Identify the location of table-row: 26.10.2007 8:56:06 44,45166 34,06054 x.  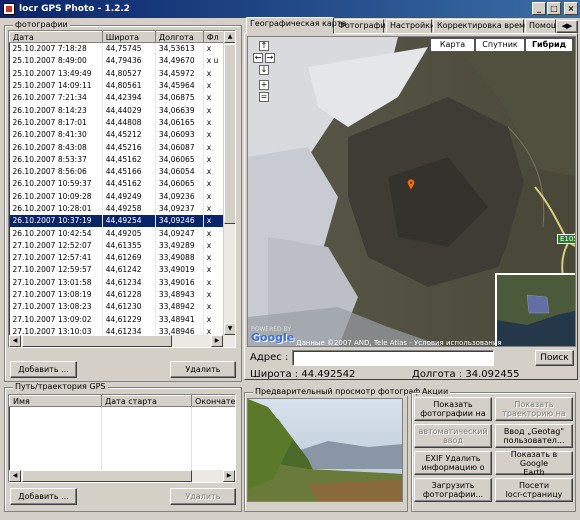
(122, 171).